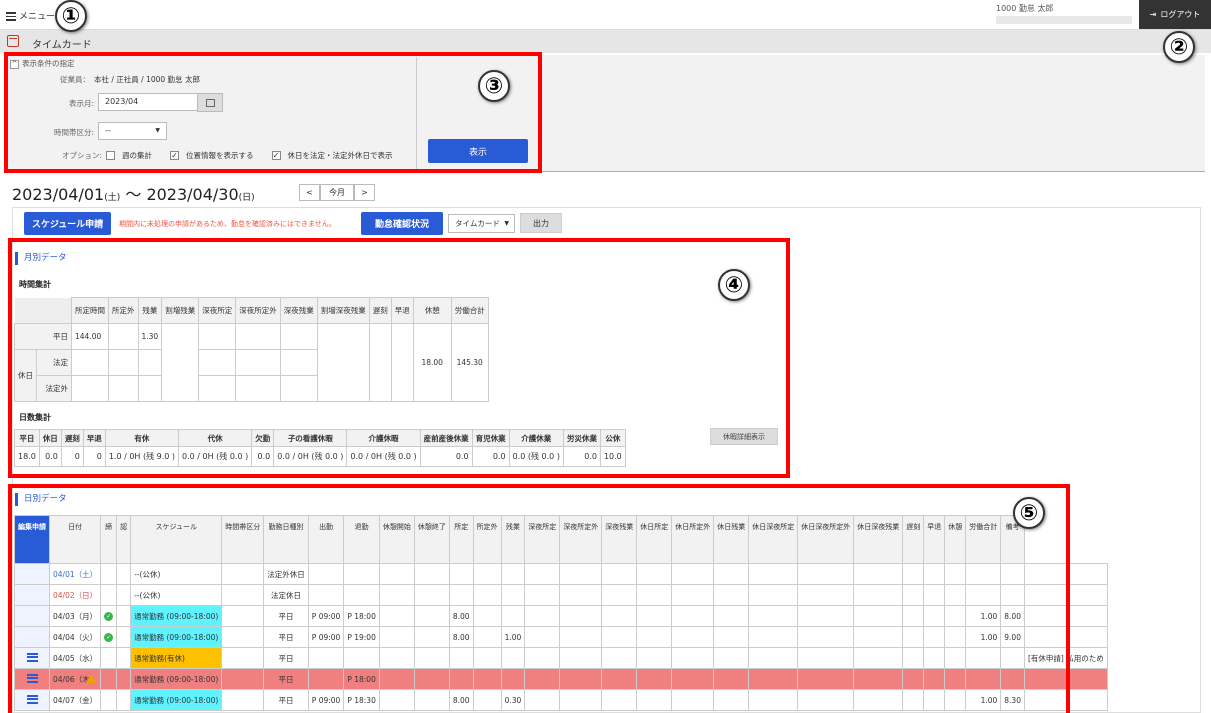  I want to click on view-select: タイムカード ▼, so click(481, 223).